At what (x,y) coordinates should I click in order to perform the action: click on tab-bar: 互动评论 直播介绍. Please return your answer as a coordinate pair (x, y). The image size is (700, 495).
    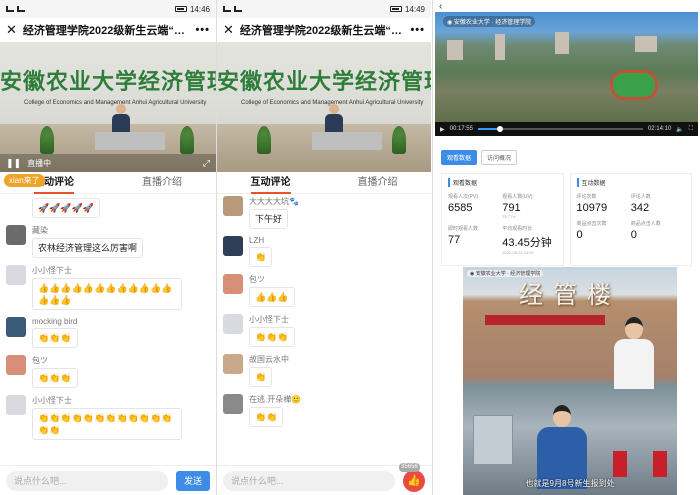
    Looking at the image, I should click on (324, 183).